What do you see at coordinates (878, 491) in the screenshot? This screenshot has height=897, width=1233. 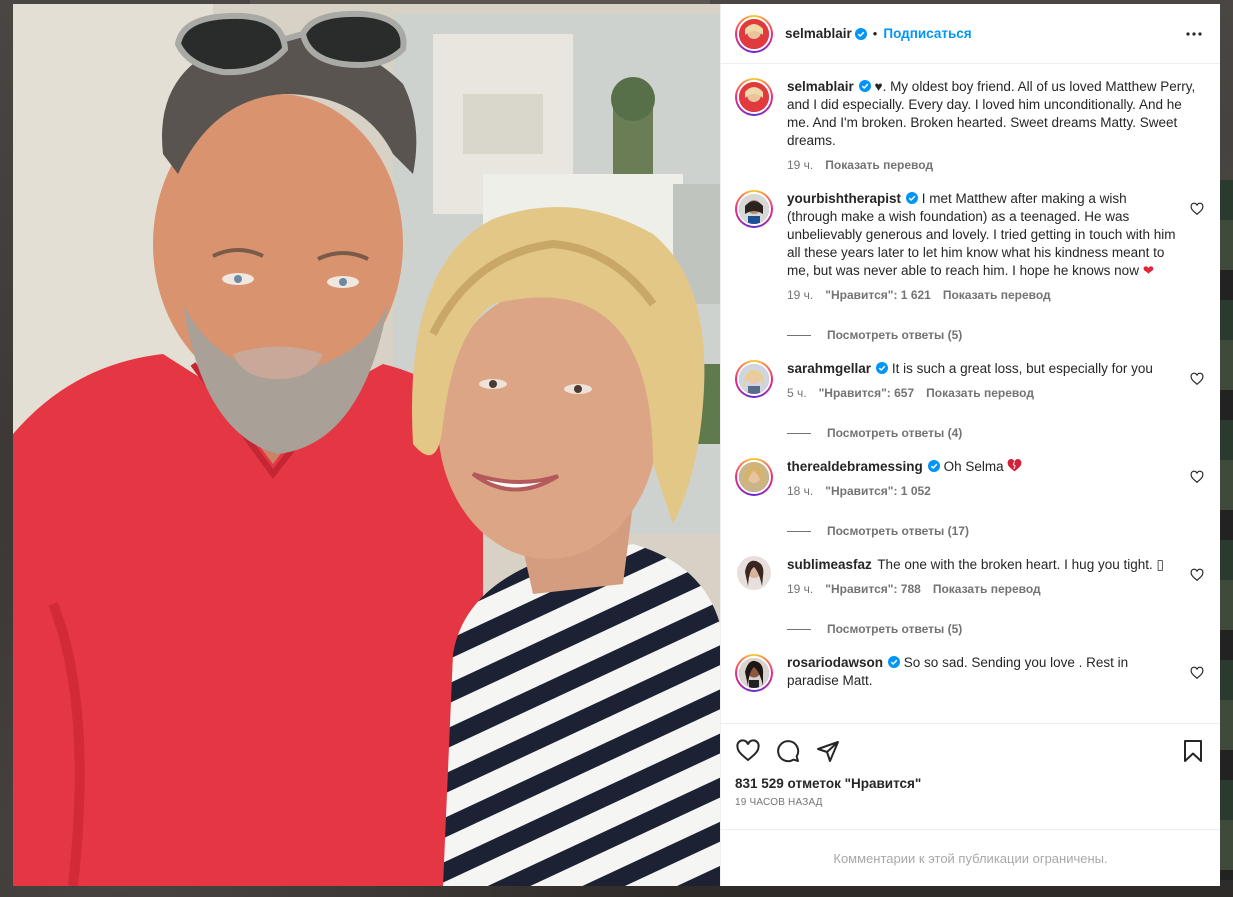 I see `comment-likes: "Нравится": 1 052` at bounding box center [878, 491].